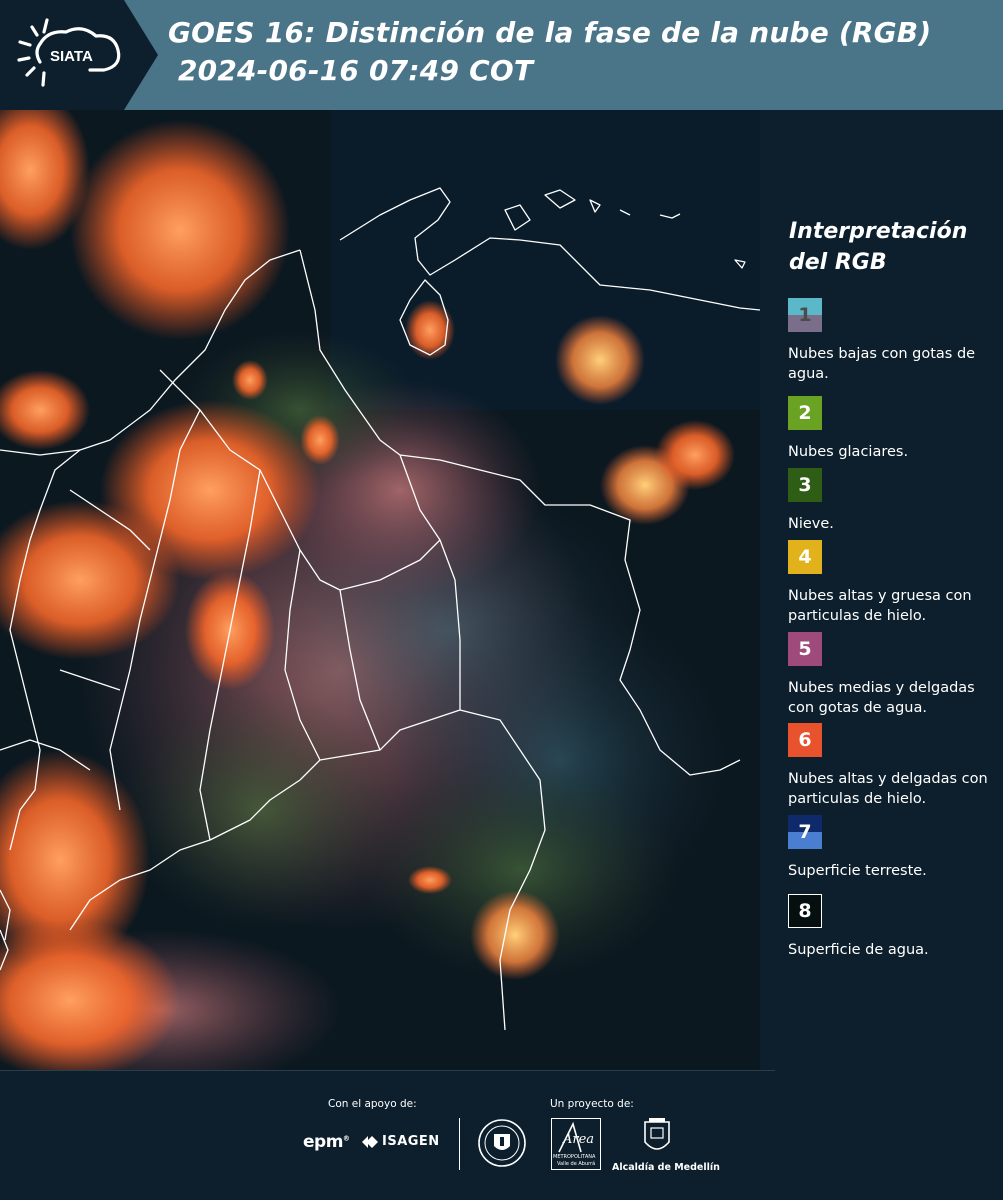  I want to click on legend-swatch-3: 3, so click(805, 485).